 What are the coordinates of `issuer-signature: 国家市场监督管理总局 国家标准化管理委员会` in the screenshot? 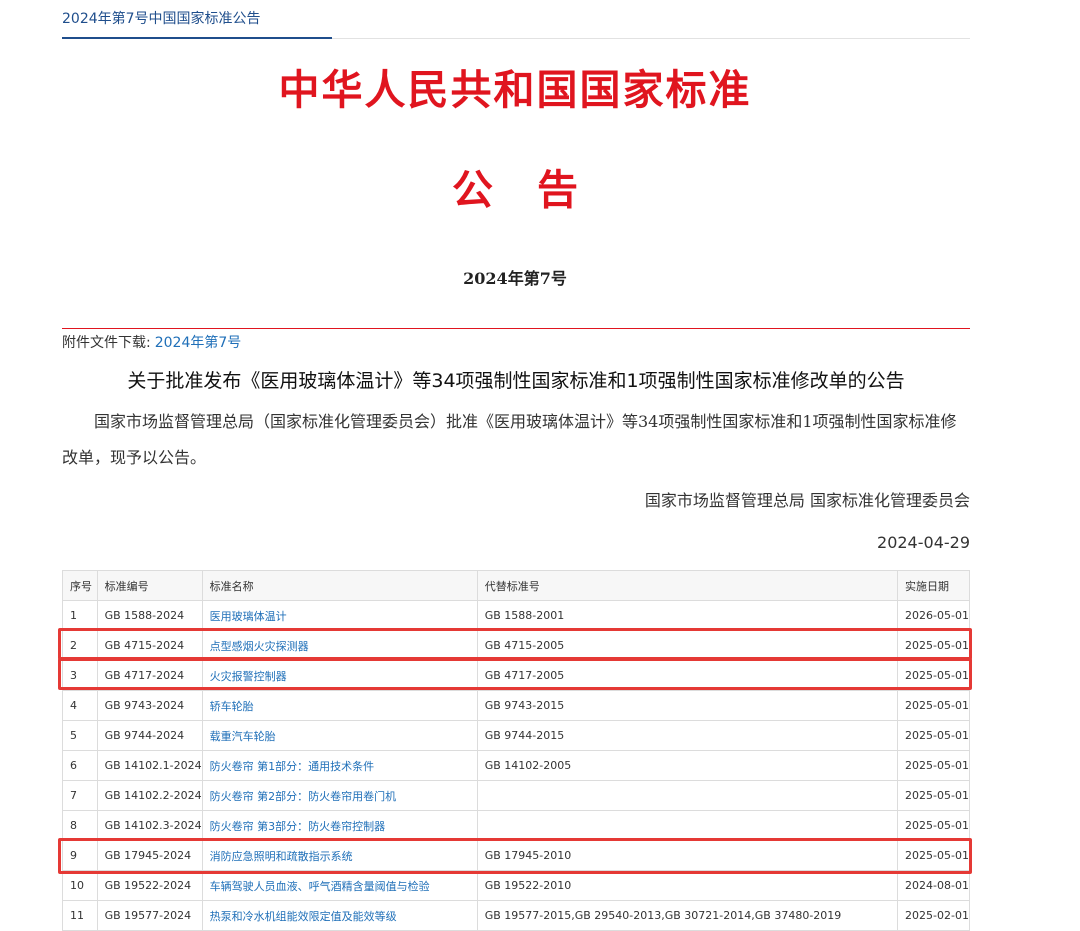 It's located at (807, 500).